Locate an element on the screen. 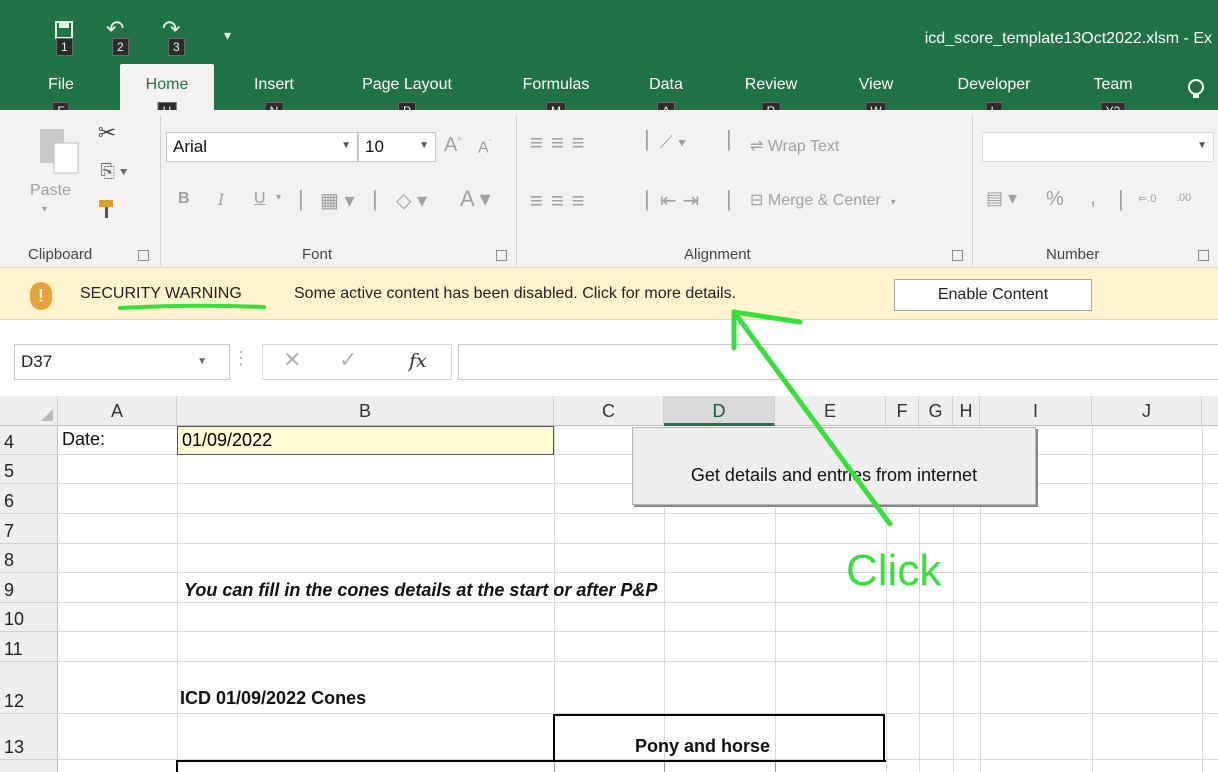  save-button: 1 is located at coordinates (66, 39).